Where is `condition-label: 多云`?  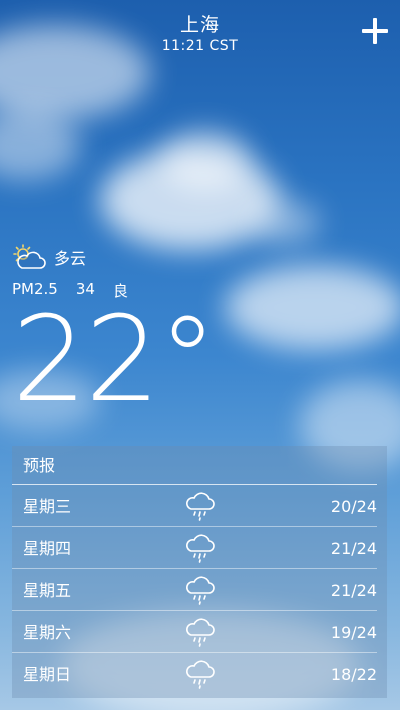 condition-label: 多云 is located at coordinates (70, 258).